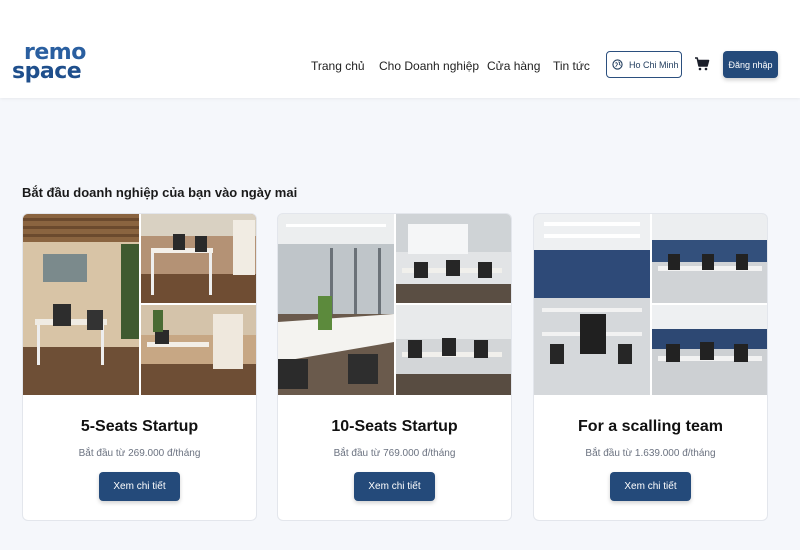 The image size is (800, 550). What do you see at coordinates (47, 71) in the screenshot?
I see `logo-line-2: space` at bounding box center [47, 71].